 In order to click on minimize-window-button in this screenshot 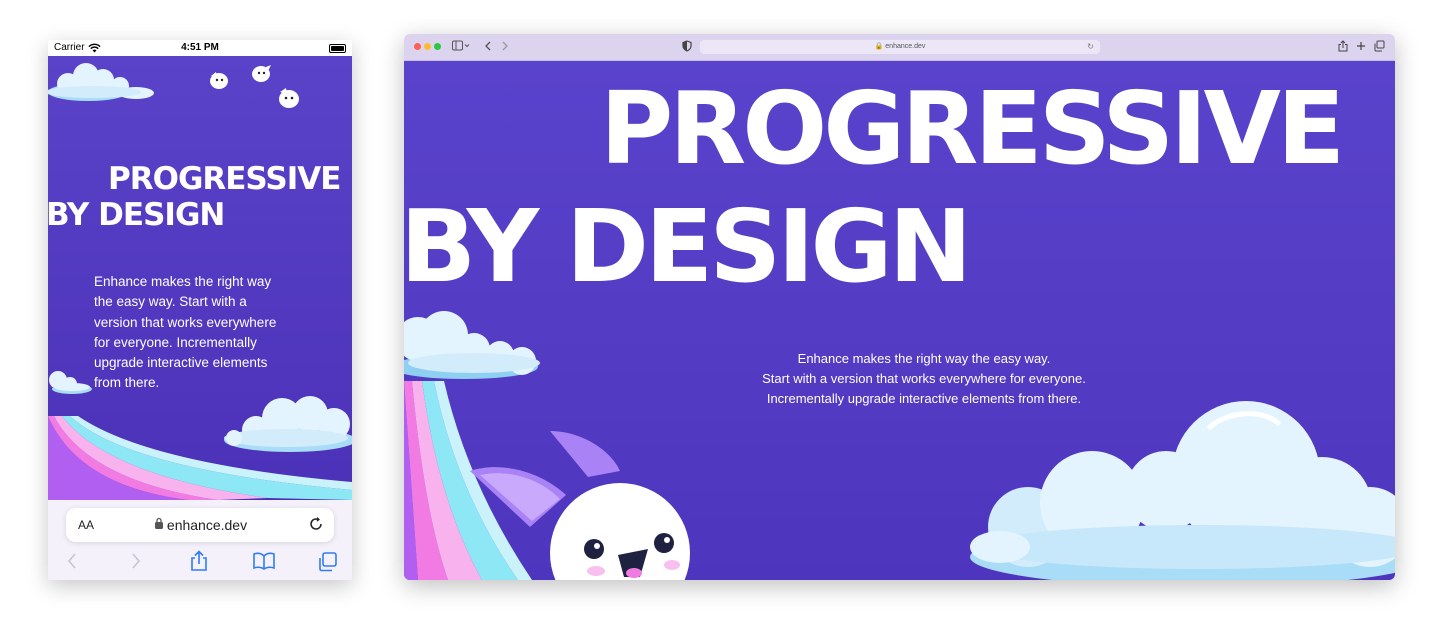, I will do `click(427, 46)`.